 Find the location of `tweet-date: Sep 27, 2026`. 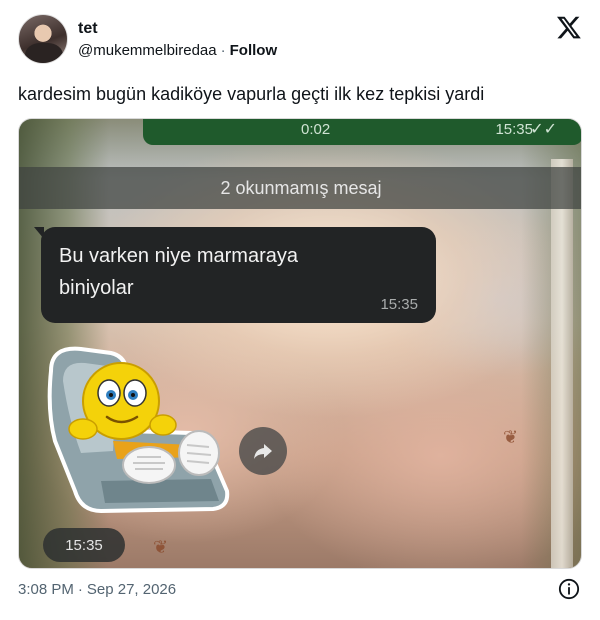

tweet-date: Sep 27, 2026 is located at coordinates (131, 589).